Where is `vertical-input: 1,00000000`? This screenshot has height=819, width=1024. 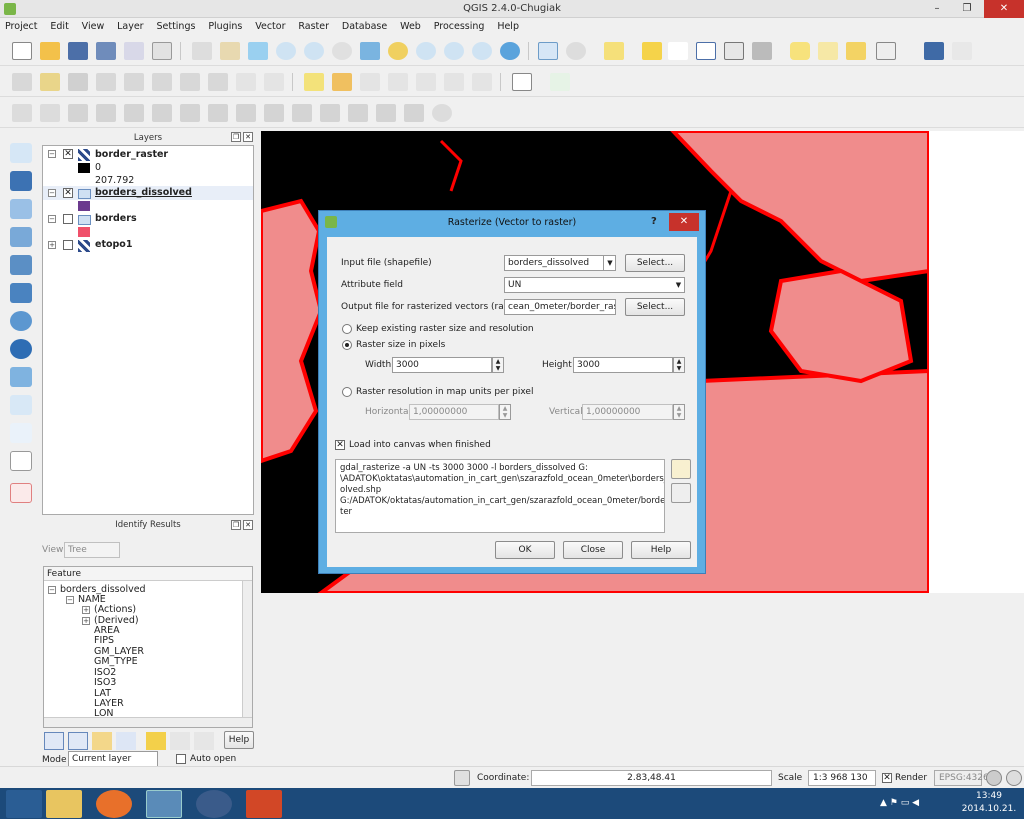 vertical-input: 1,00000000 is located at coordinates (627, 412).